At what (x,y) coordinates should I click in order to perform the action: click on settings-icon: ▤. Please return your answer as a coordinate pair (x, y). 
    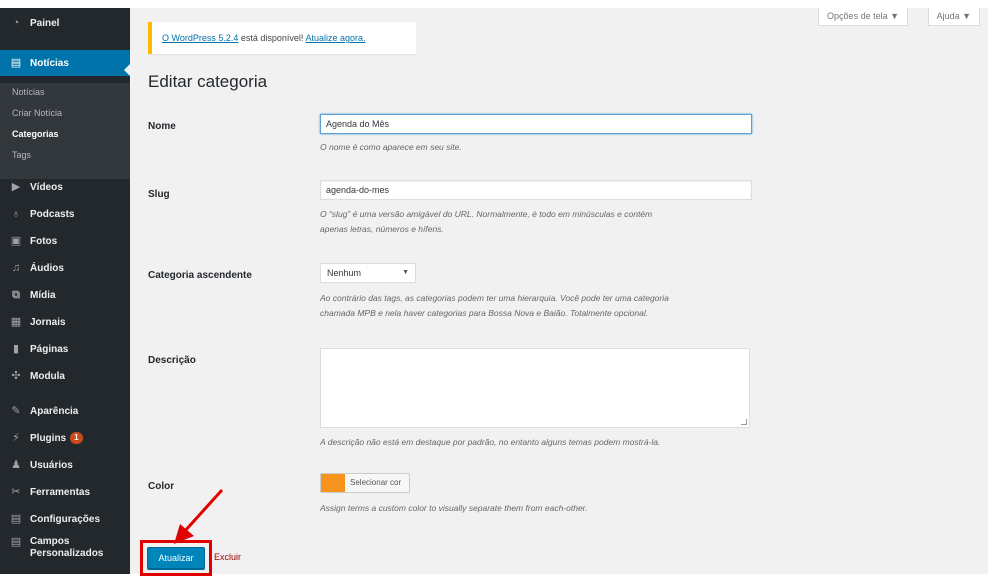
    Looking at the image, I should click on (16, 519).